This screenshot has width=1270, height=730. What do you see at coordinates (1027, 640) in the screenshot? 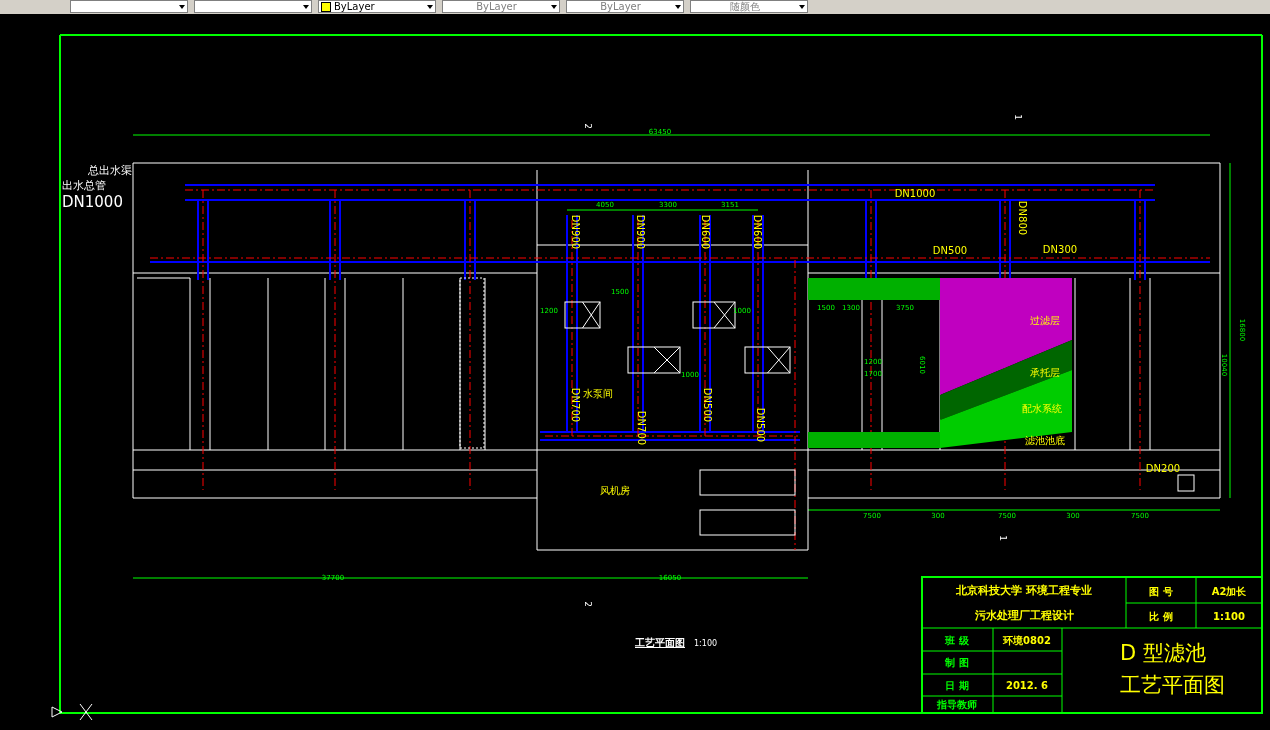
I see `title-block-value: 环境0802` at bounding box center [1027, 640].